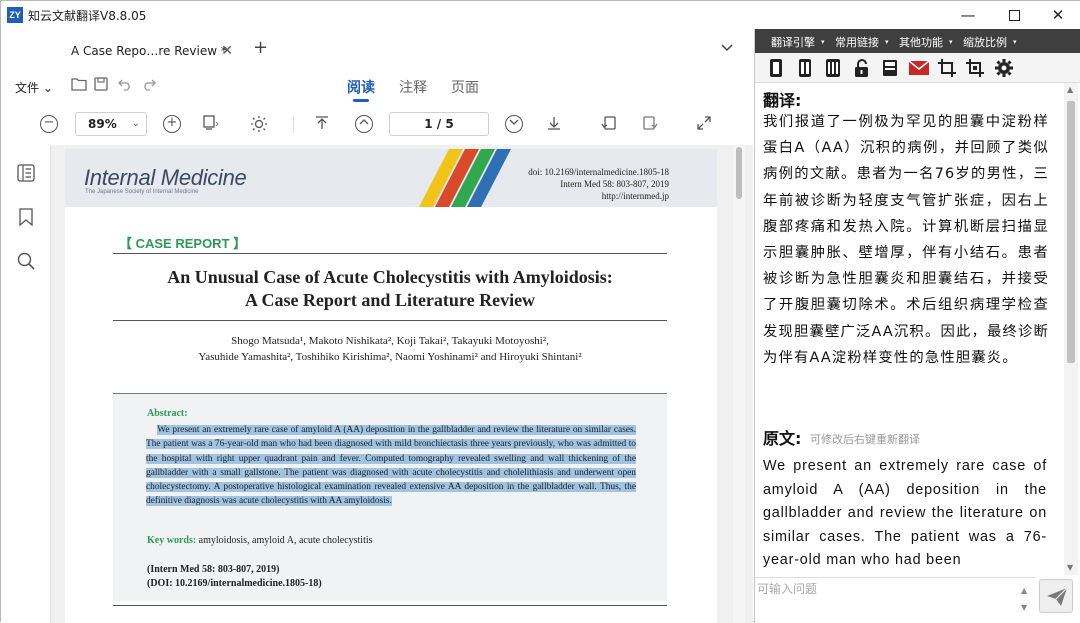  I want to click on fullscreen-icon, so click(704, 125).